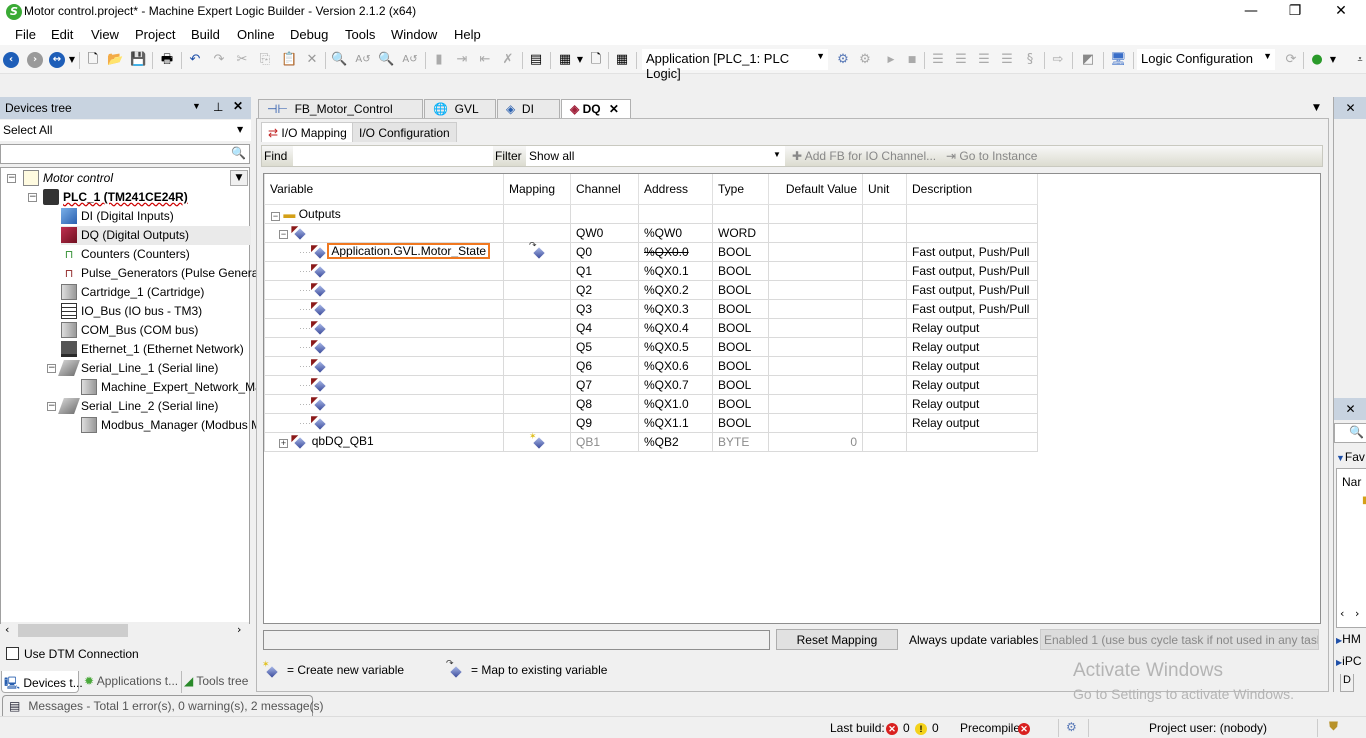 Image resolution: width=1366 pixels, height=738 pixels. What do you see at coordinates (580, 60) in the screenshot?
I see `chevron-down-icon: ▼` at bounding box center [580, 60].